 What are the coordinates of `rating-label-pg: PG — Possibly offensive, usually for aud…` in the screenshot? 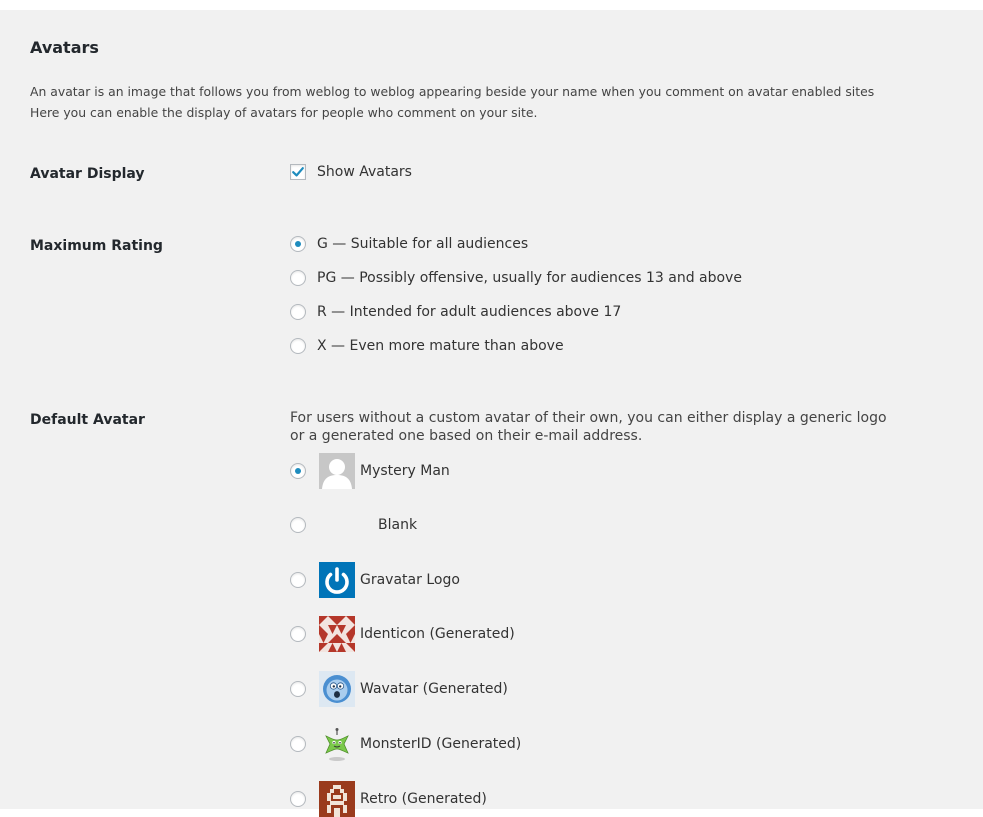 It's located at (529, 278).